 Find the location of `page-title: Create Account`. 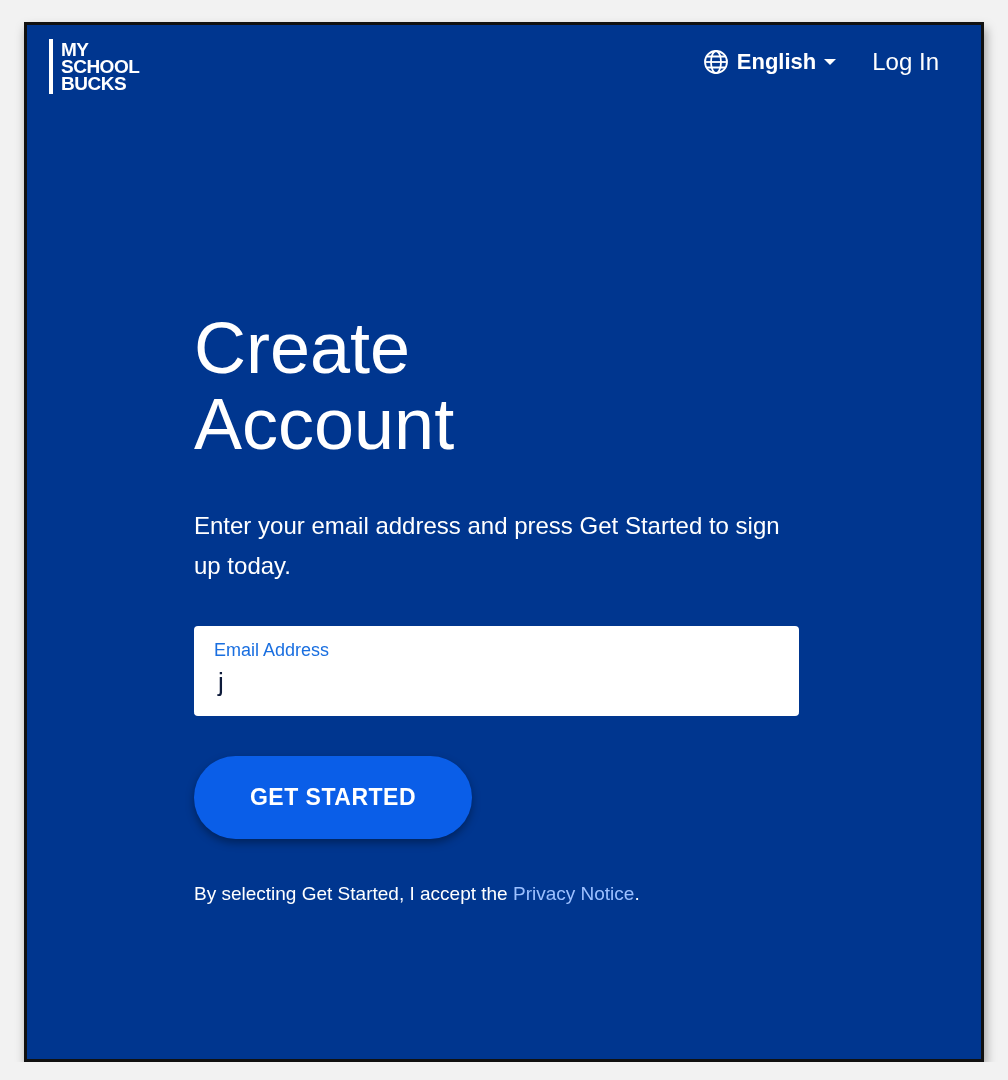

page-title: Create Account is located at coordinates (325, 386).